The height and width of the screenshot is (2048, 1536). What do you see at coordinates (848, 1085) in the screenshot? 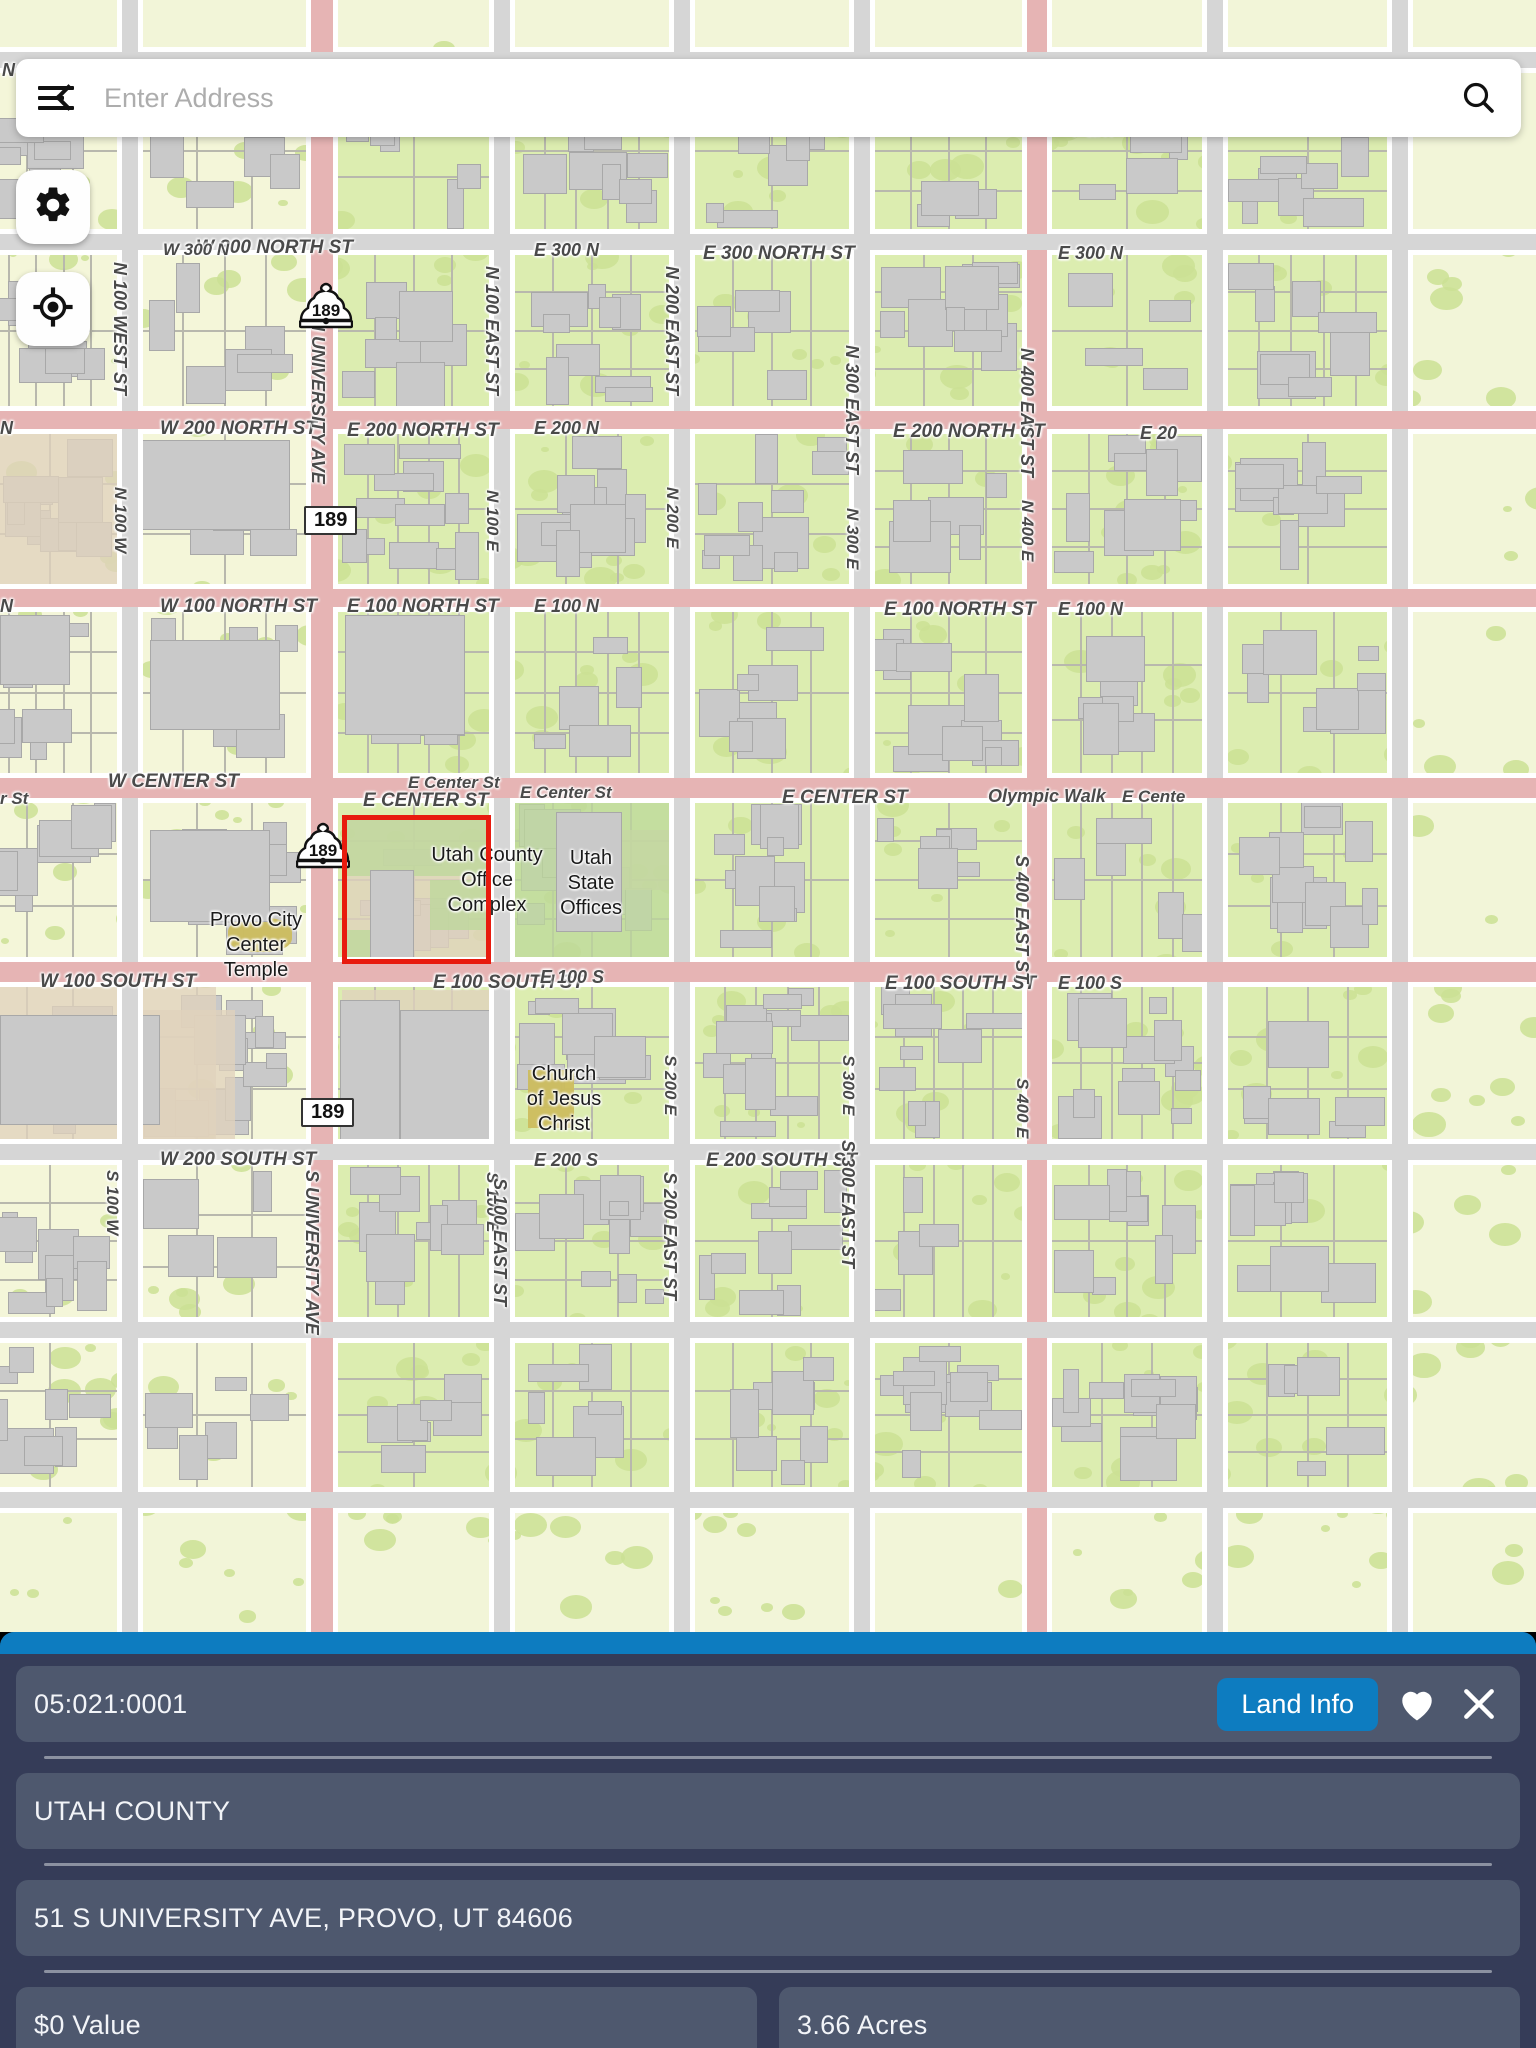
I see `street-label: S 300 E` at bounding box center [848, 1085].